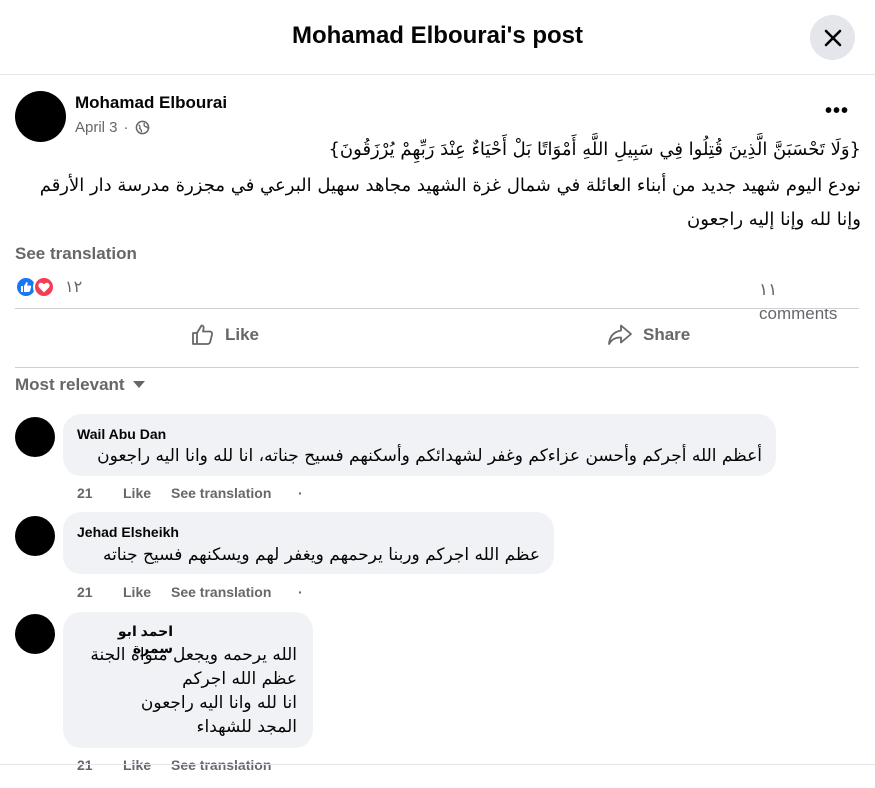 The width and height of the screenshot is (875, 788). Describe the element at coordinates (768, 289) in the screenshot. I see `comments-count-number: ١١` at that location.